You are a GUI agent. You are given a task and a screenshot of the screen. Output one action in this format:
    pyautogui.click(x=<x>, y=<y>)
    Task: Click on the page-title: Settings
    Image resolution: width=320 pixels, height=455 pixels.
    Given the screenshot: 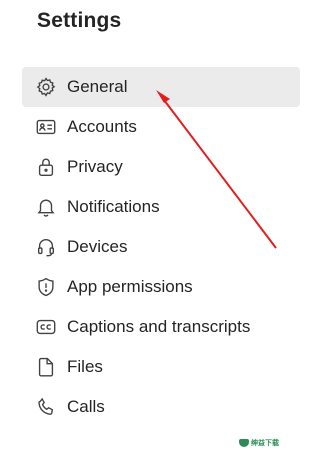 What is the action you would take?
    pyautogui.click(x=79, y=20)
    